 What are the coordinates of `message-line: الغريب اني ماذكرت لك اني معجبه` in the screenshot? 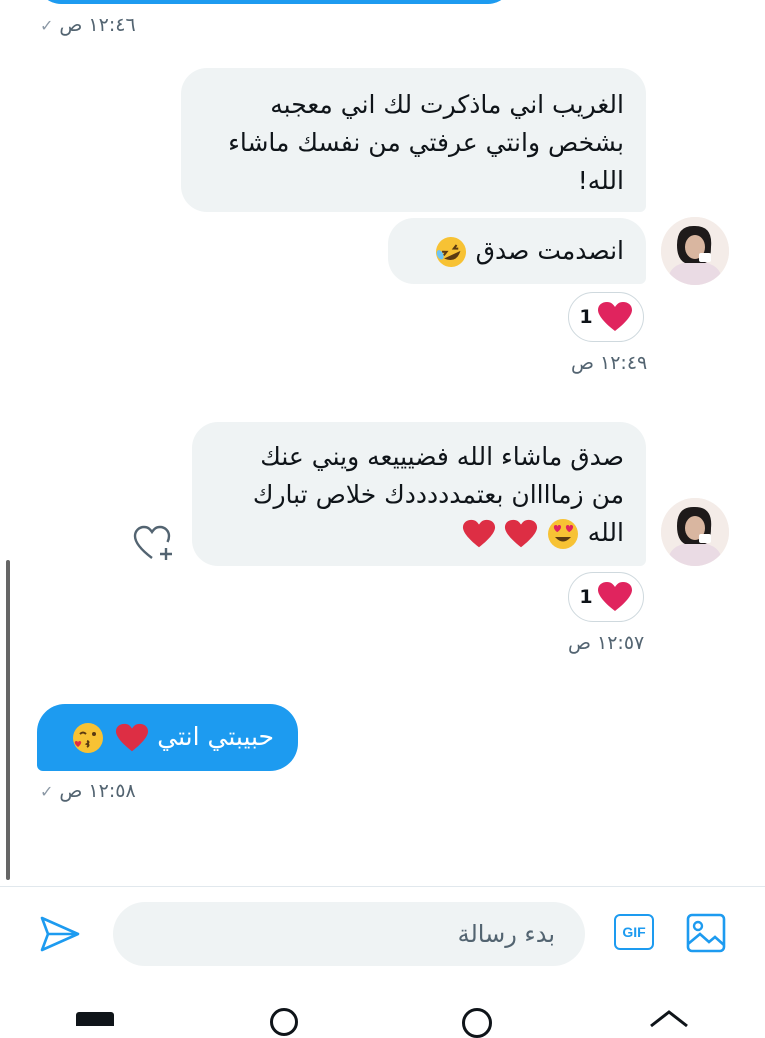 It's located at (447, 104).